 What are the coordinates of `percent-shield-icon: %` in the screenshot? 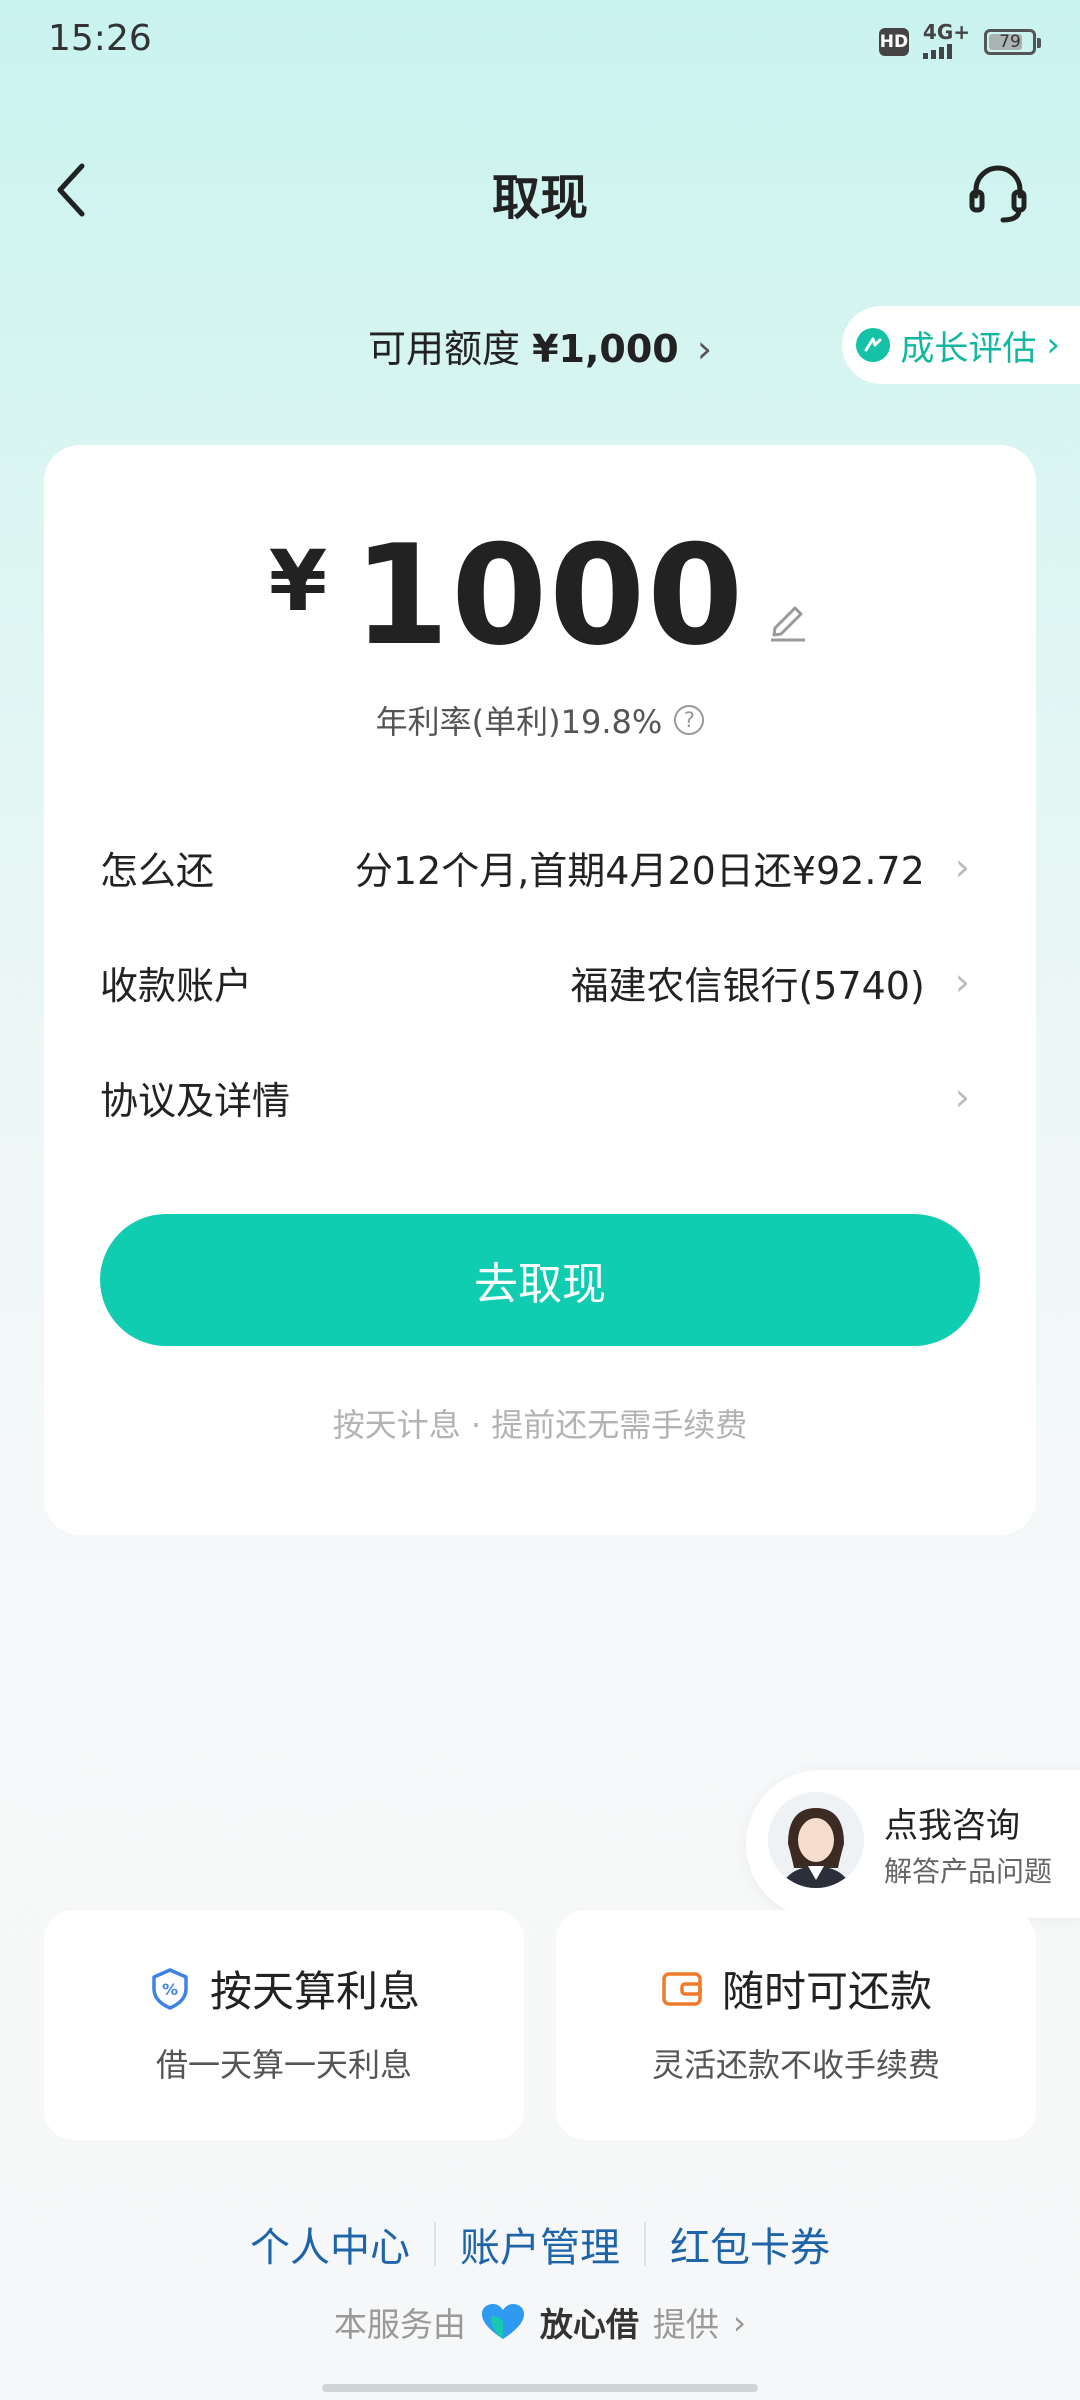 It's located at (170, 1988).